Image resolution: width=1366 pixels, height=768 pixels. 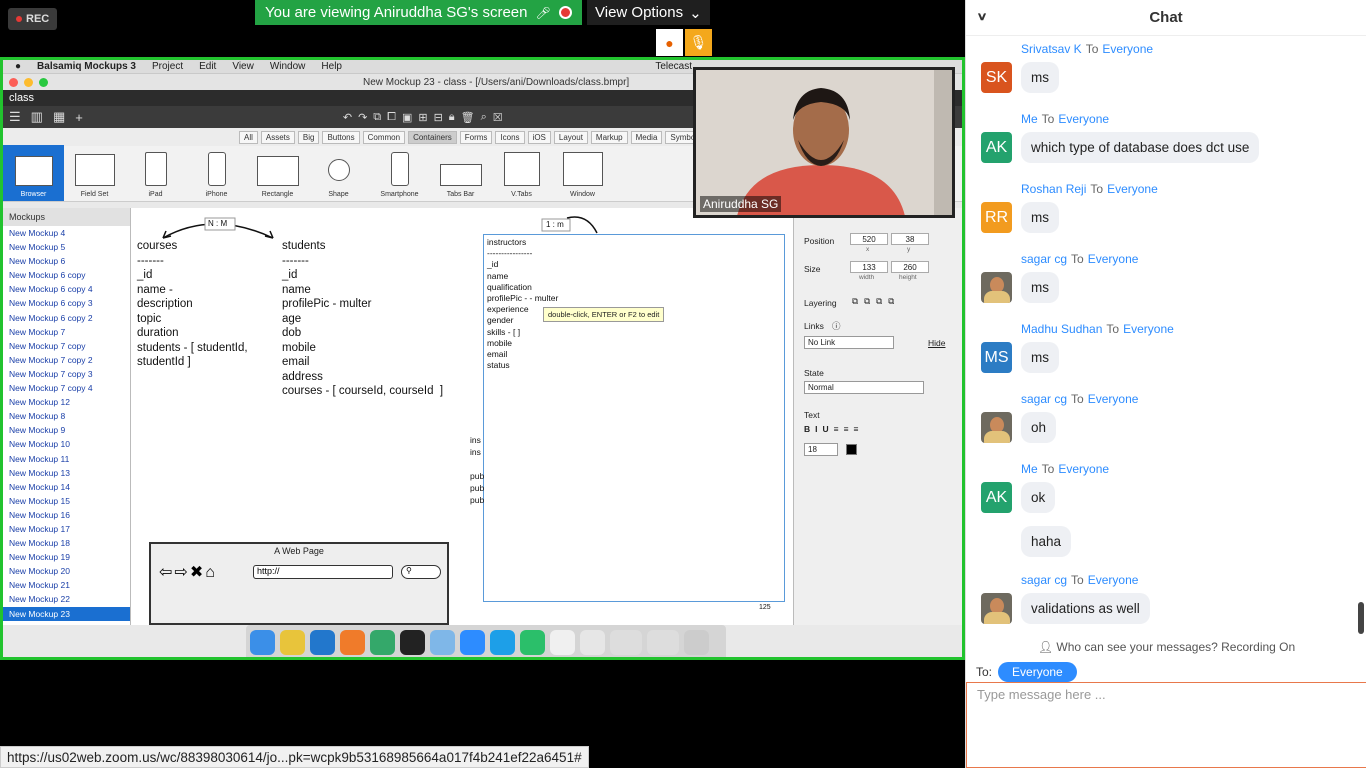 What do you see at coordinates (66, 233) in the screenshot?
I see `mockup-item: New Mockup 4` at bounding box center [66, 233].